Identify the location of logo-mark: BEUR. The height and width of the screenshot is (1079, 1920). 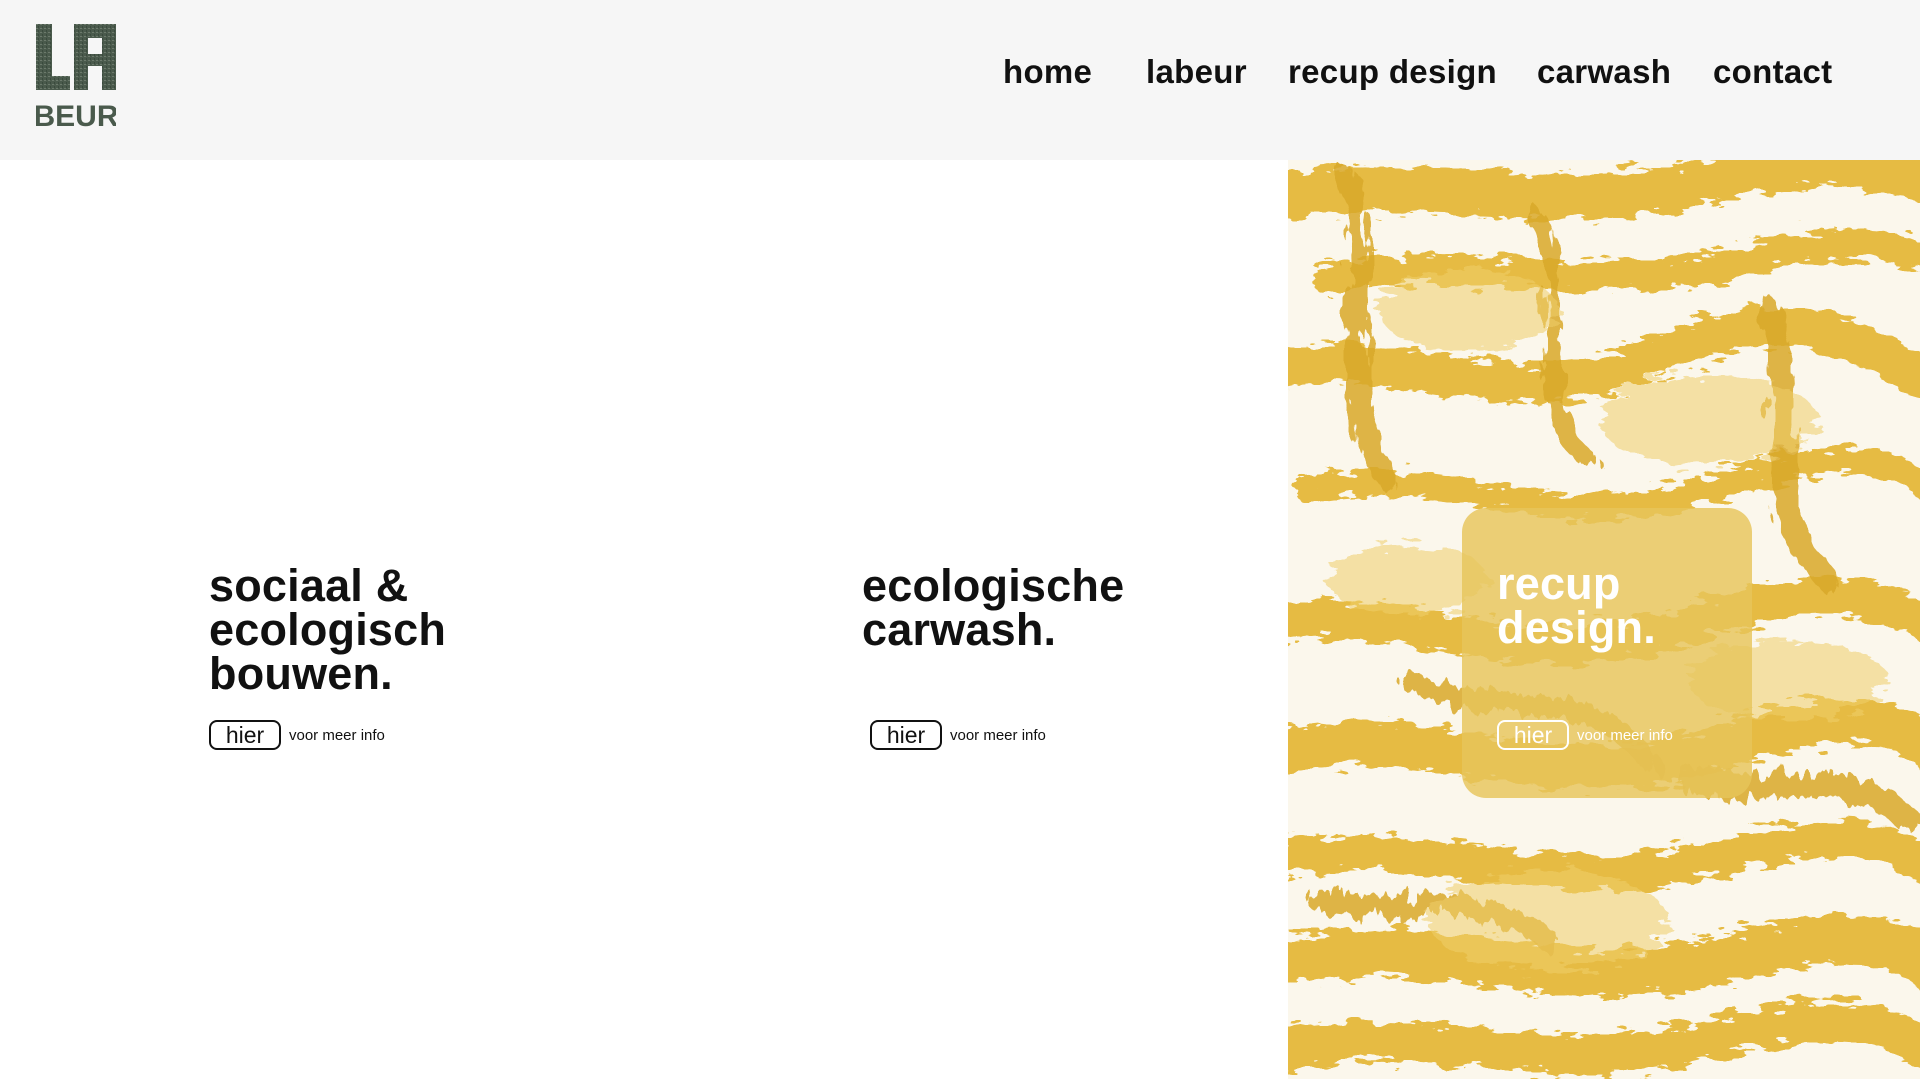
(76, 77).